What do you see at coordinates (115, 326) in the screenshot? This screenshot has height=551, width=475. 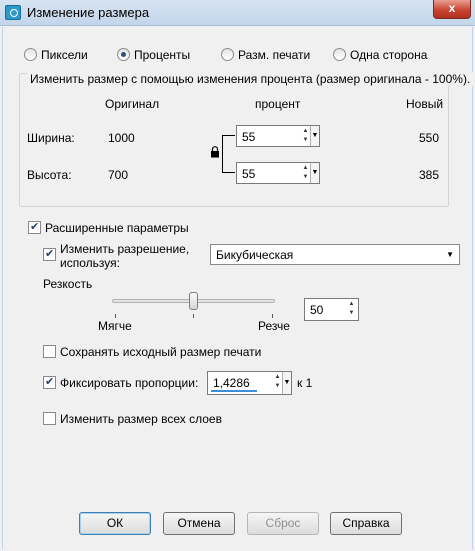 I see `sharpness-min-label: Мягче` at bounding box center [115, 326].